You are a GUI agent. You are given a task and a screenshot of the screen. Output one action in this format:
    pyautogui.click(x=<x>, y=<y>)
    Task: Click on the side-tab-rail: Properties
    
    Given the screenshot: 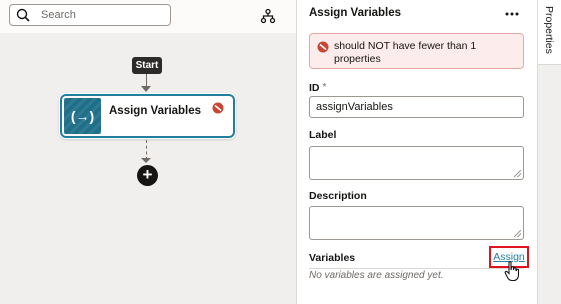 What is the action you would take?
    pyautogui.click(x=549, y=152)
    